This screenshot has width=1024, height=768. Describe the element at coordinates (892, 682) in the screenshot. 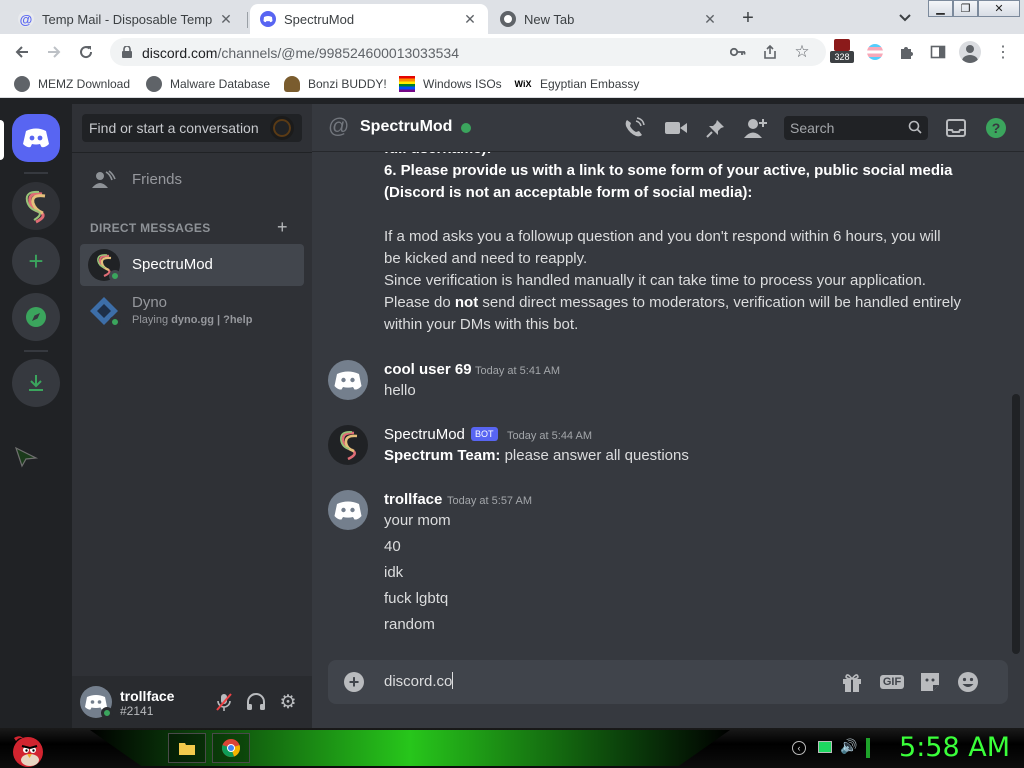

I see `gif-icon: GIF` at that location.